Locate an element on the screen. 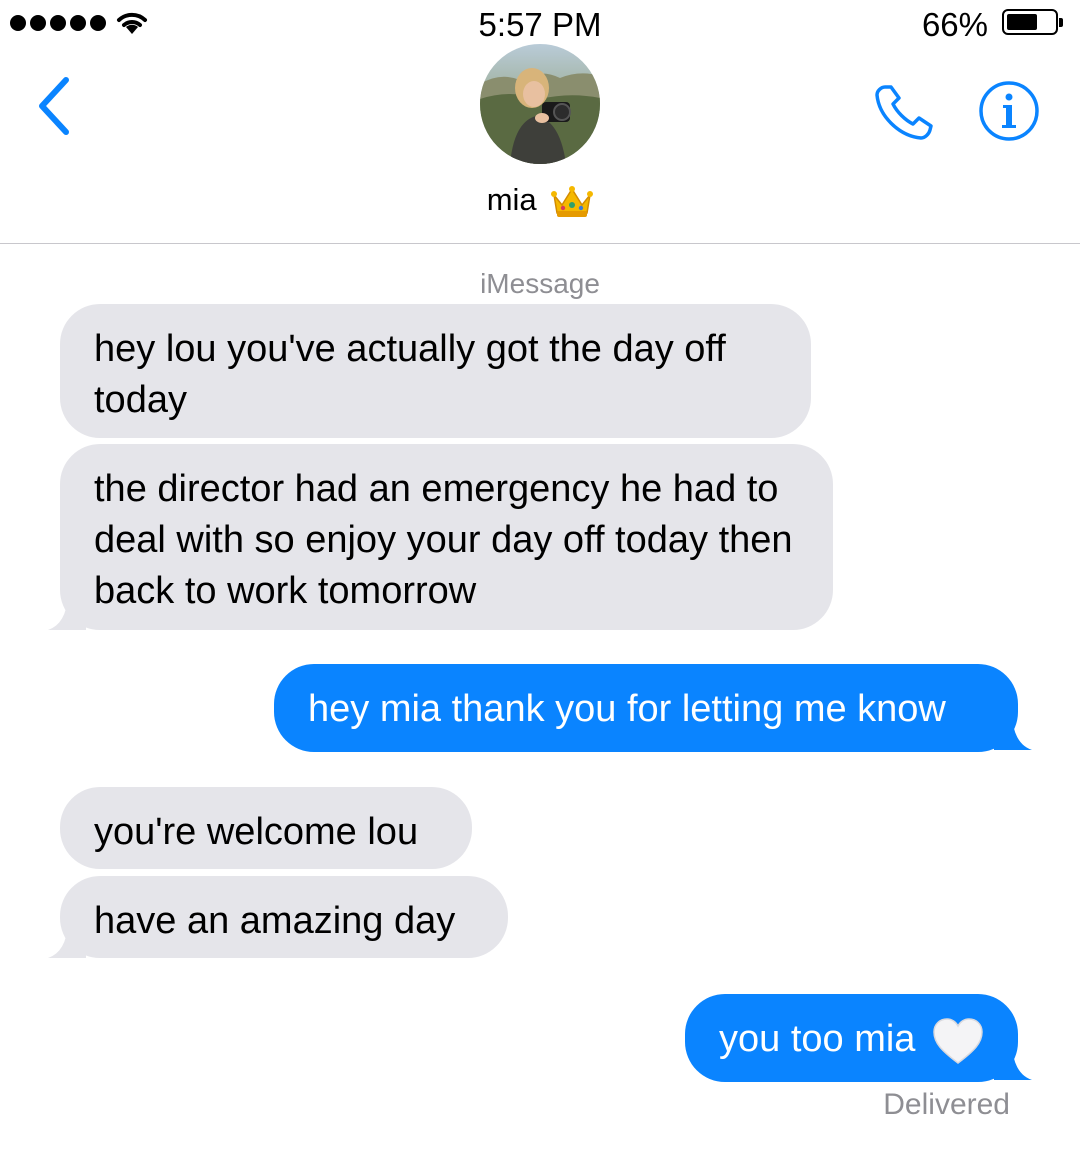 This screenshot has width=1080, height=1170. message-bubble-incoming: have an amazing day is located at coordinates (284, 917).